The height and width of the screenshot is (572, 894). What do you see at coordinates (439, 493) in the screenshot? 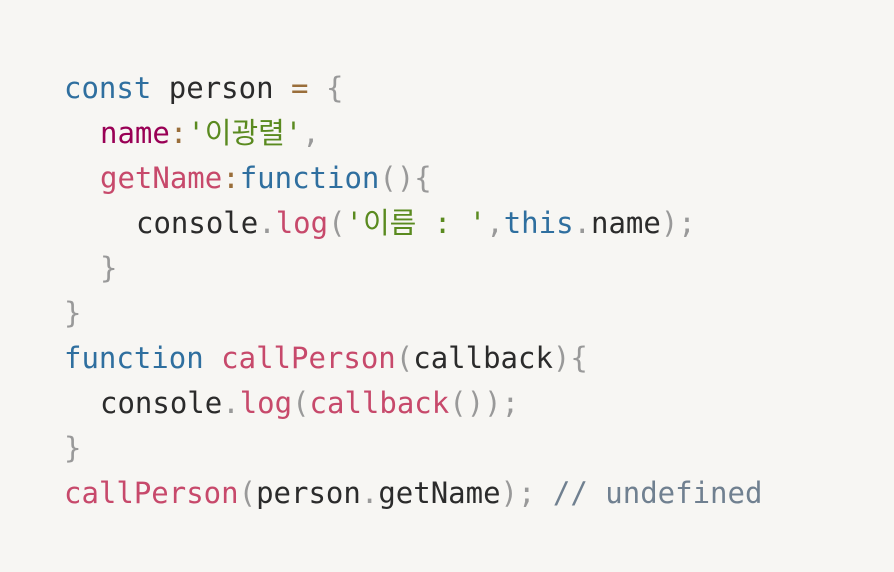
I see `property-getName: getName` at bounding box center [439, 493].